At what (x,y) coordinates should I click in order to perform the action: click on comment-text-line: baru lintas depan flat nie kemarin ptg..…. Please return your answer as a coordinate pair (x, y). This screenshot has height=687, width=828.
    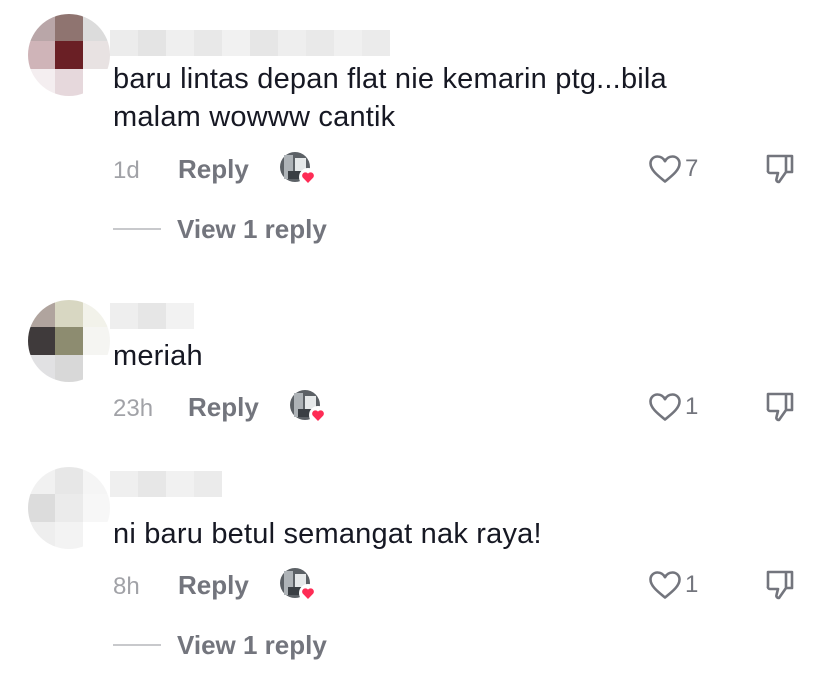
    Looking at the image, I should click on (390, 79).